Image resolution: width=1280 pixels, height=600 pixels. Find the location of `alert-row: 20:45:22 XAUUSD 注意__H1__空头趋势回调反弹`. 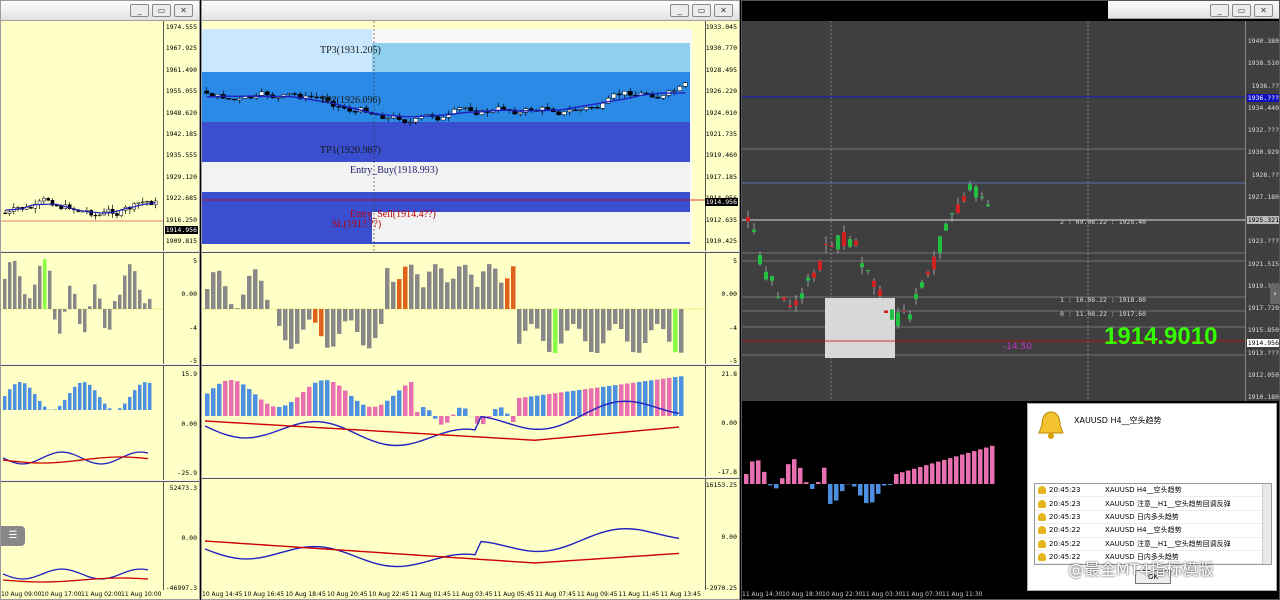

alert-row: 20:45:22 XAUUSD 注意__H1__空头趋势回调反弹 is located at coordinates (1153, 544).